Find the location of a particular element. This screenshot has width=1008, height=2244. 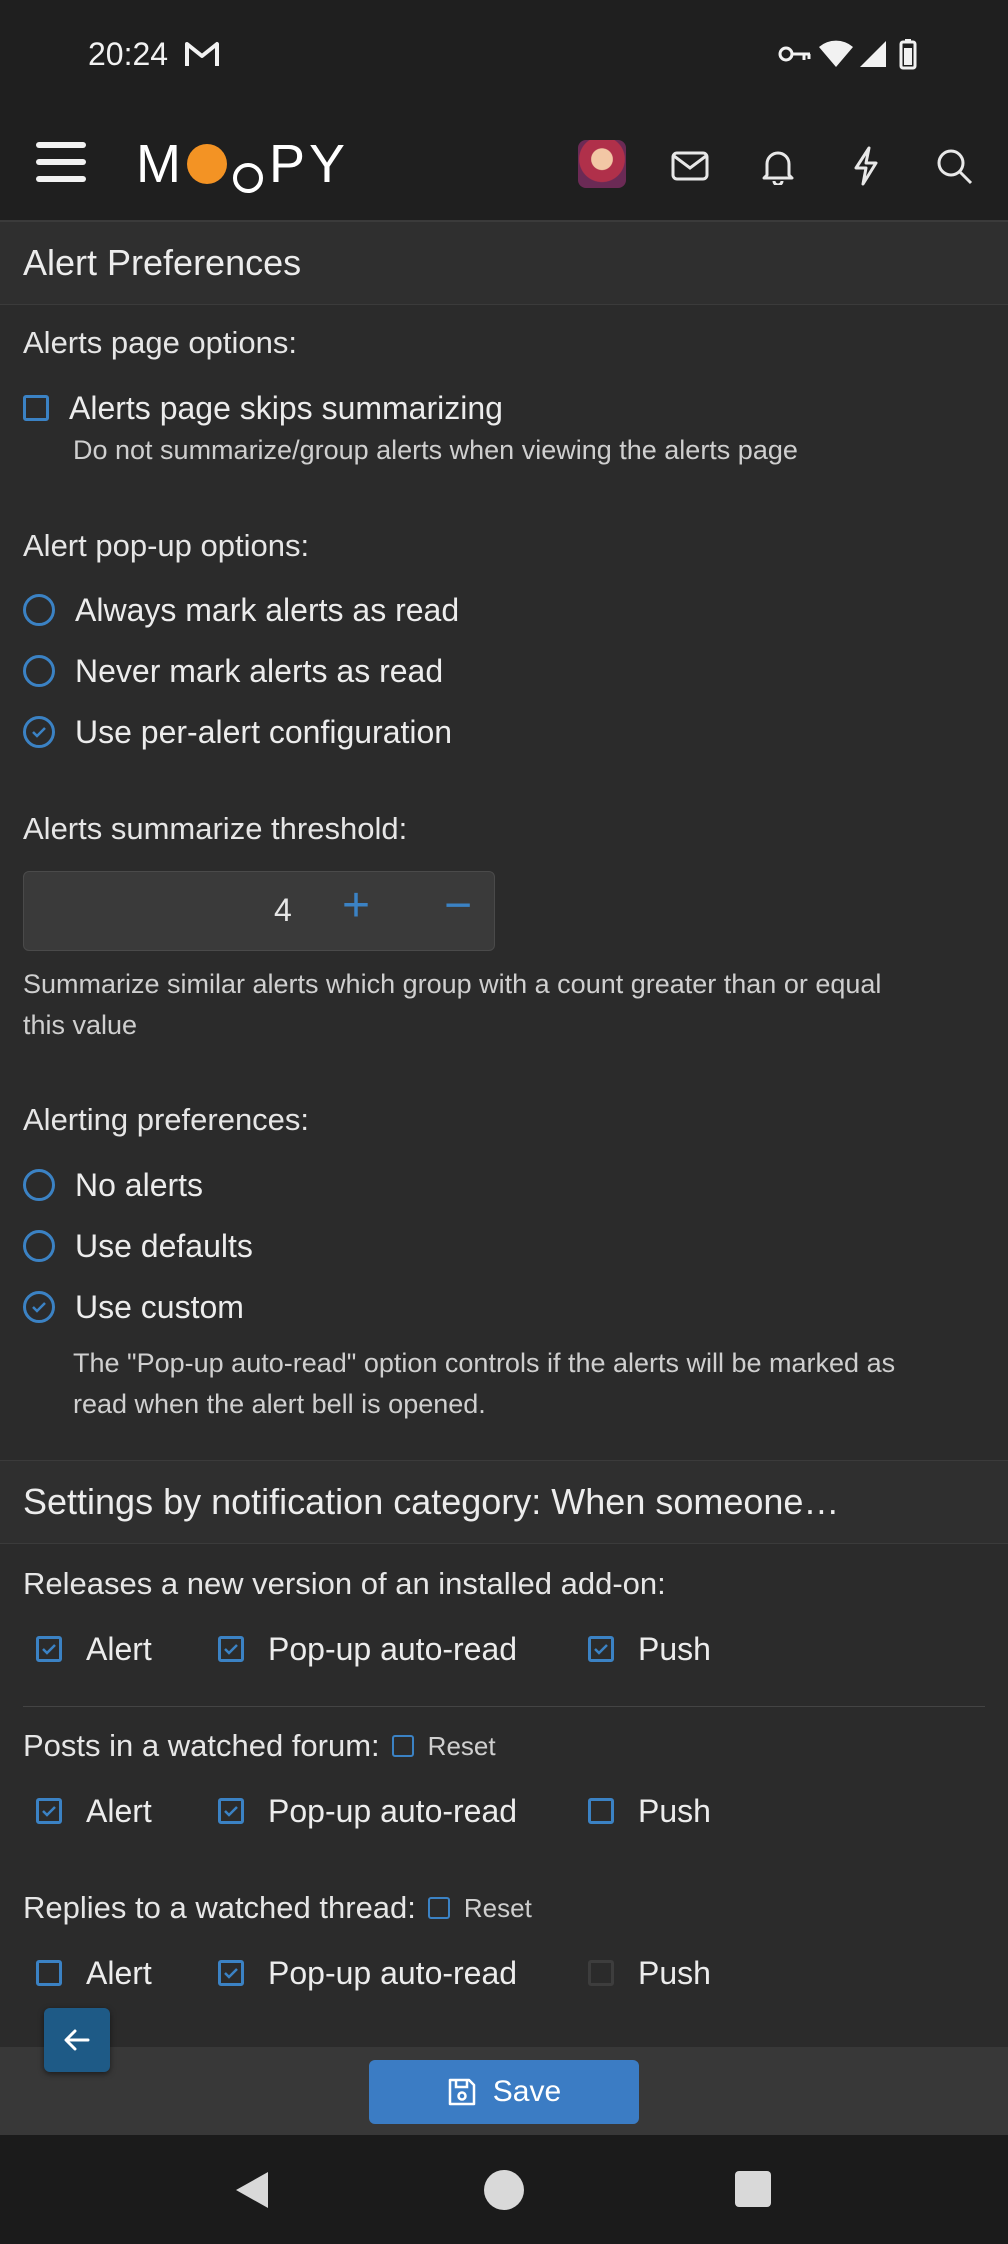

status-time: 20:24 is located at coordinates (128, 54).